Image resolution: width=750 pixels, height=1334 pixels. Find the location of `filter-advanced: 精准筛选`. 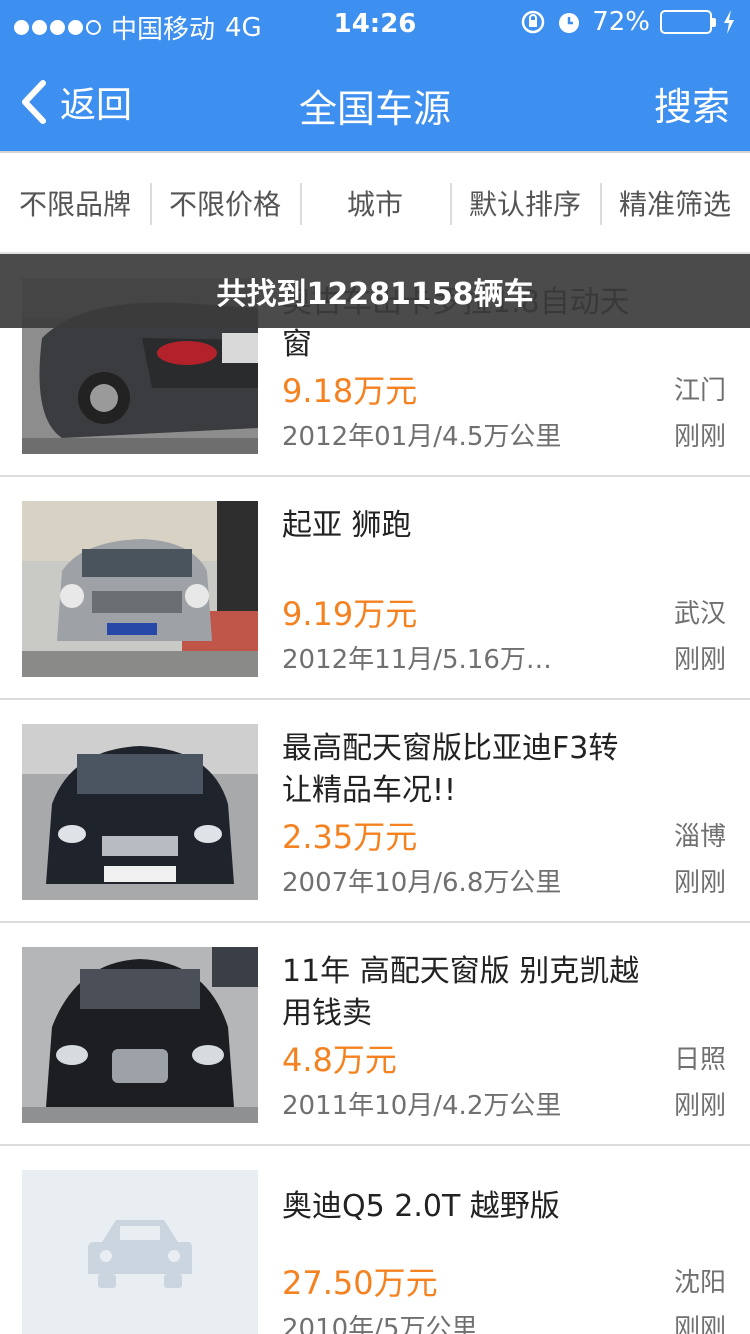

filter-advanced: 精准筛选 is located at coordinates (675, 202).